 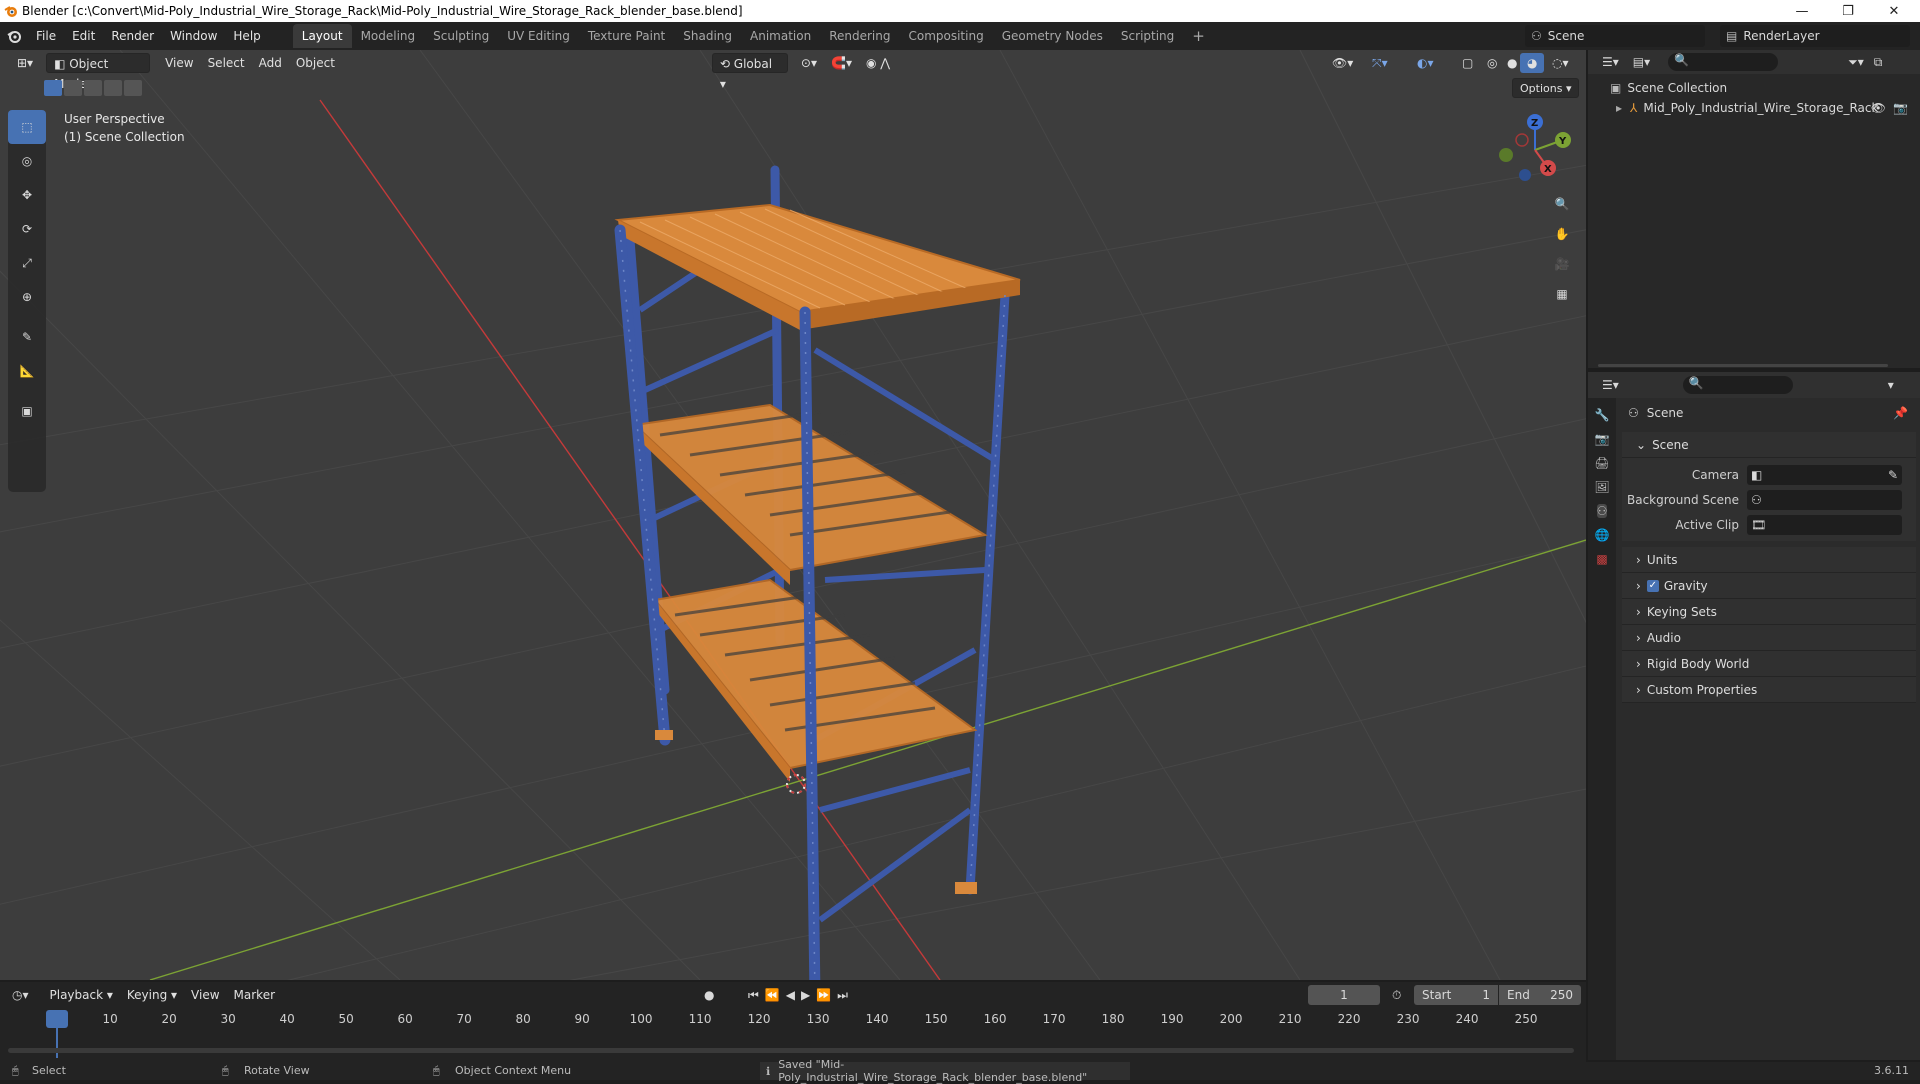 What do you see at coordinates (1425, 63) in the screenshot?
I see `overlay-toggle-icon: ◐▾` at bounding box center [1425, 63].